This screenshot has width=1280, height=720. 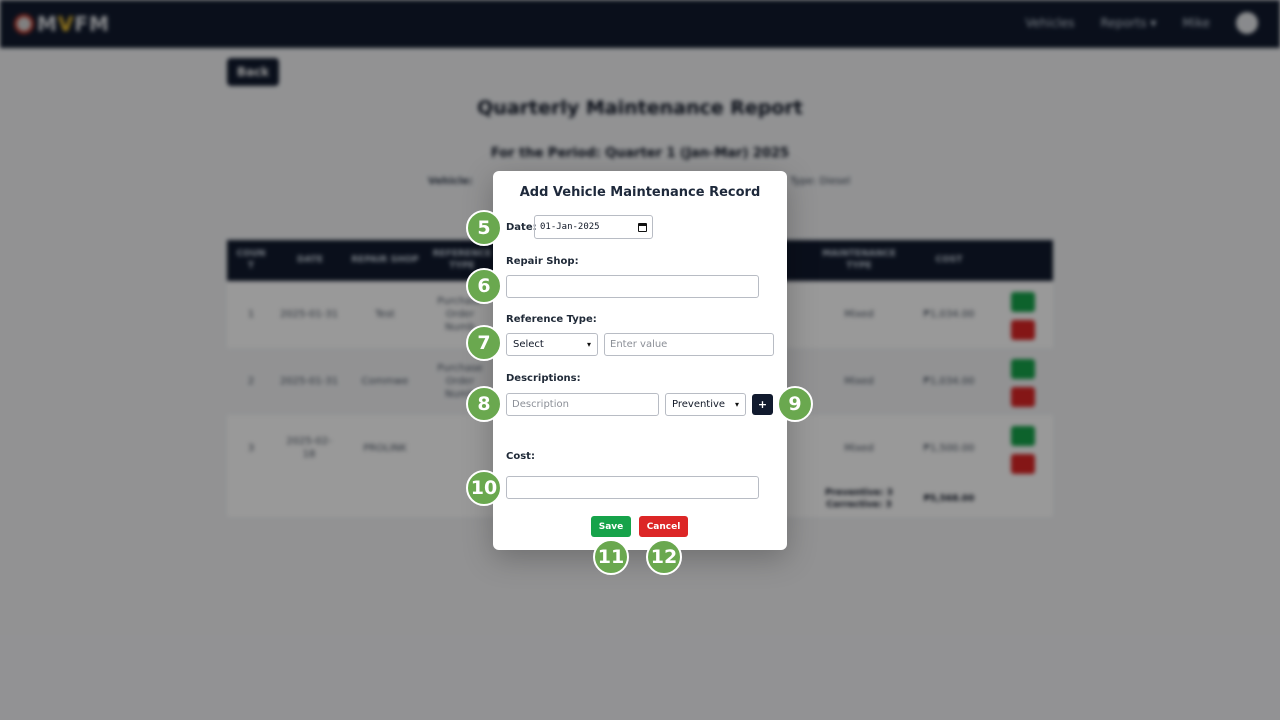 I want to click on repair-shop-label: Repair Shop:, so click(x=542, y=261).